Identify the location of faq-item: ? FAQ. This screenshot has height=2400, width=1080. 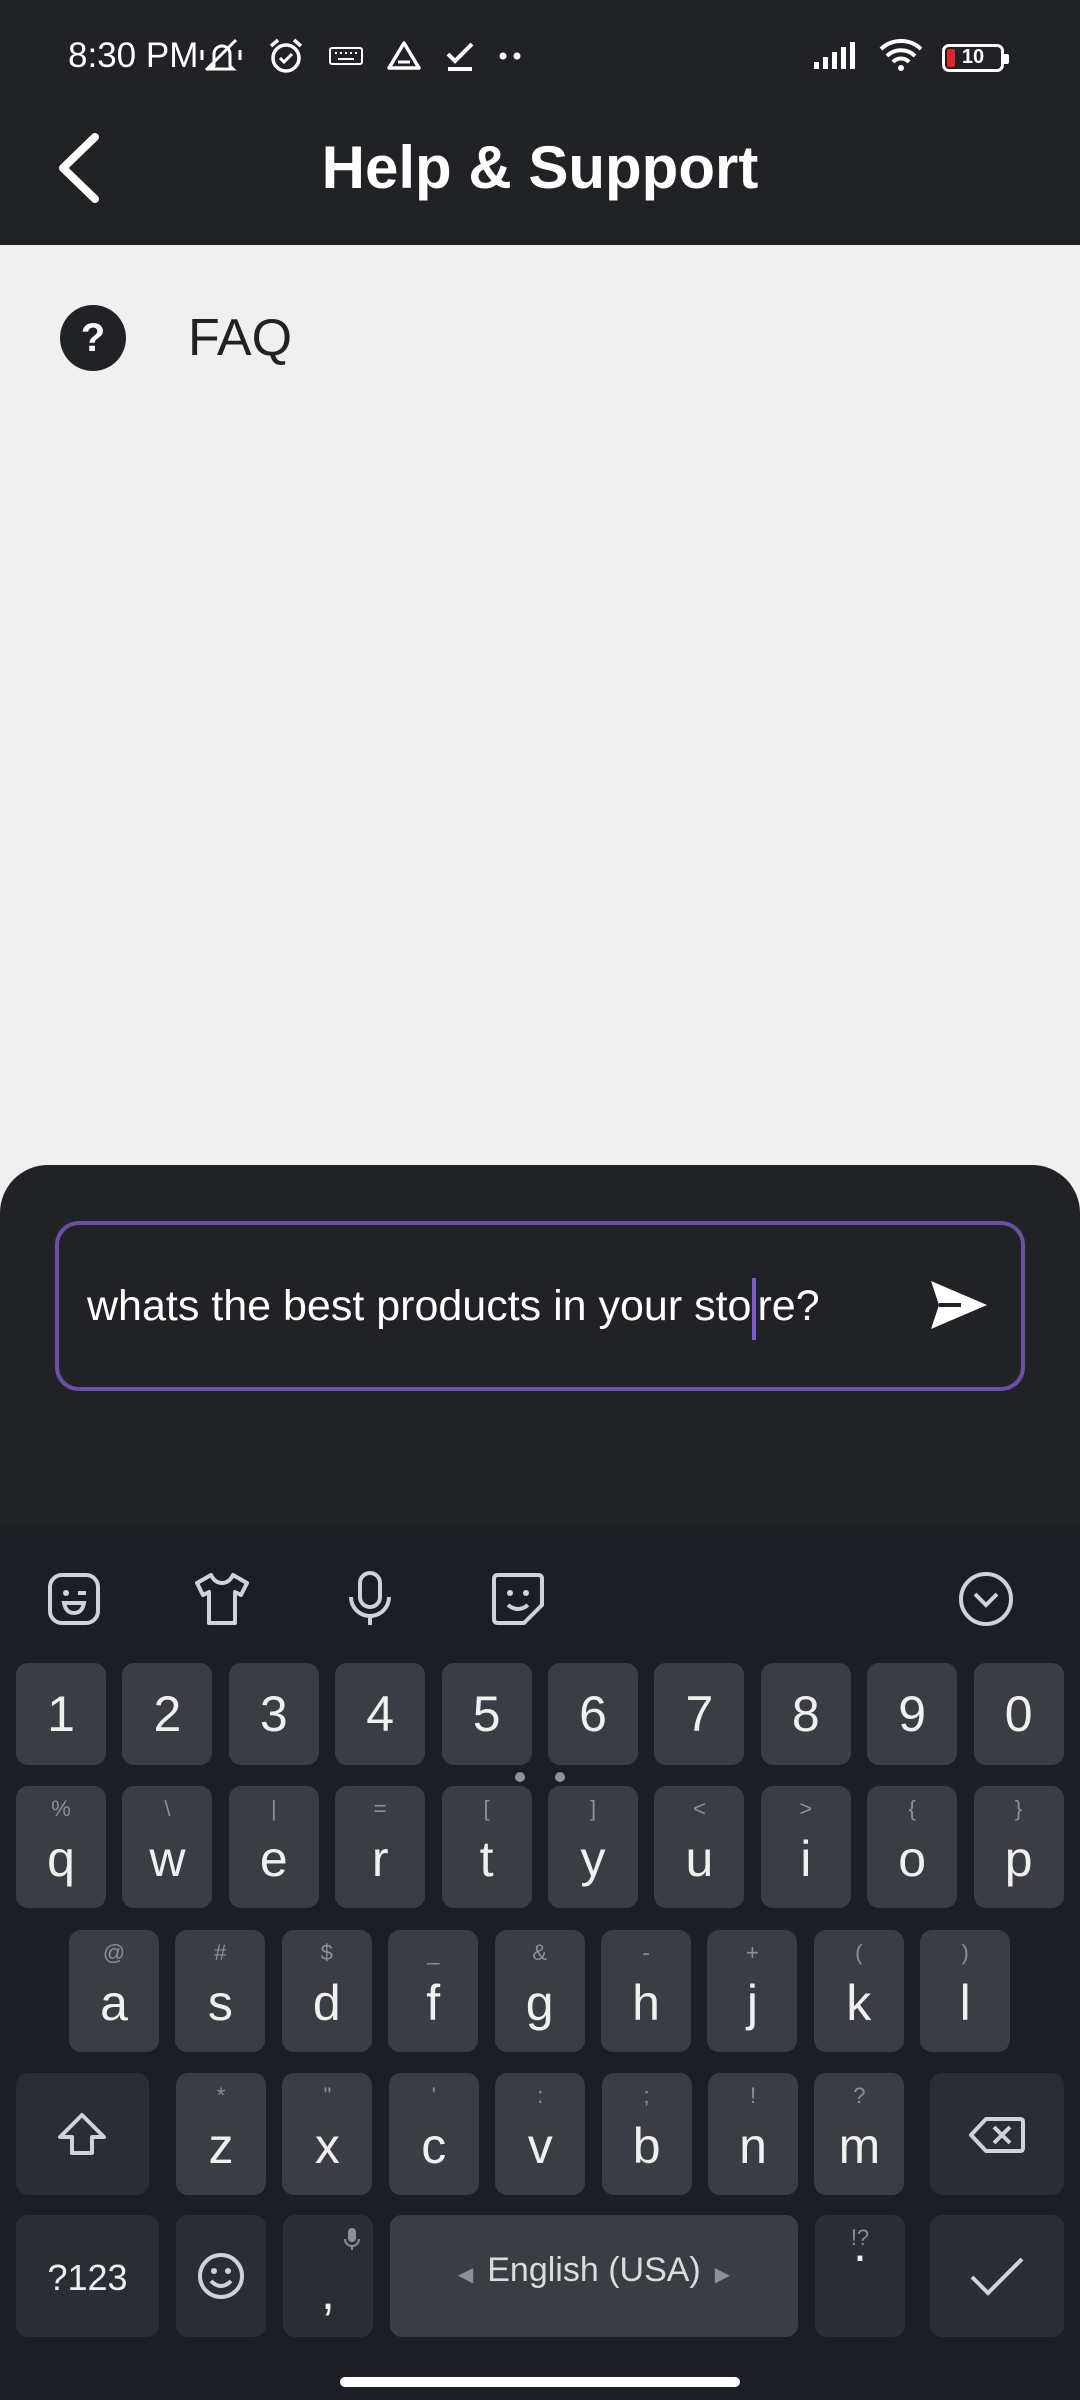
(176, 338).